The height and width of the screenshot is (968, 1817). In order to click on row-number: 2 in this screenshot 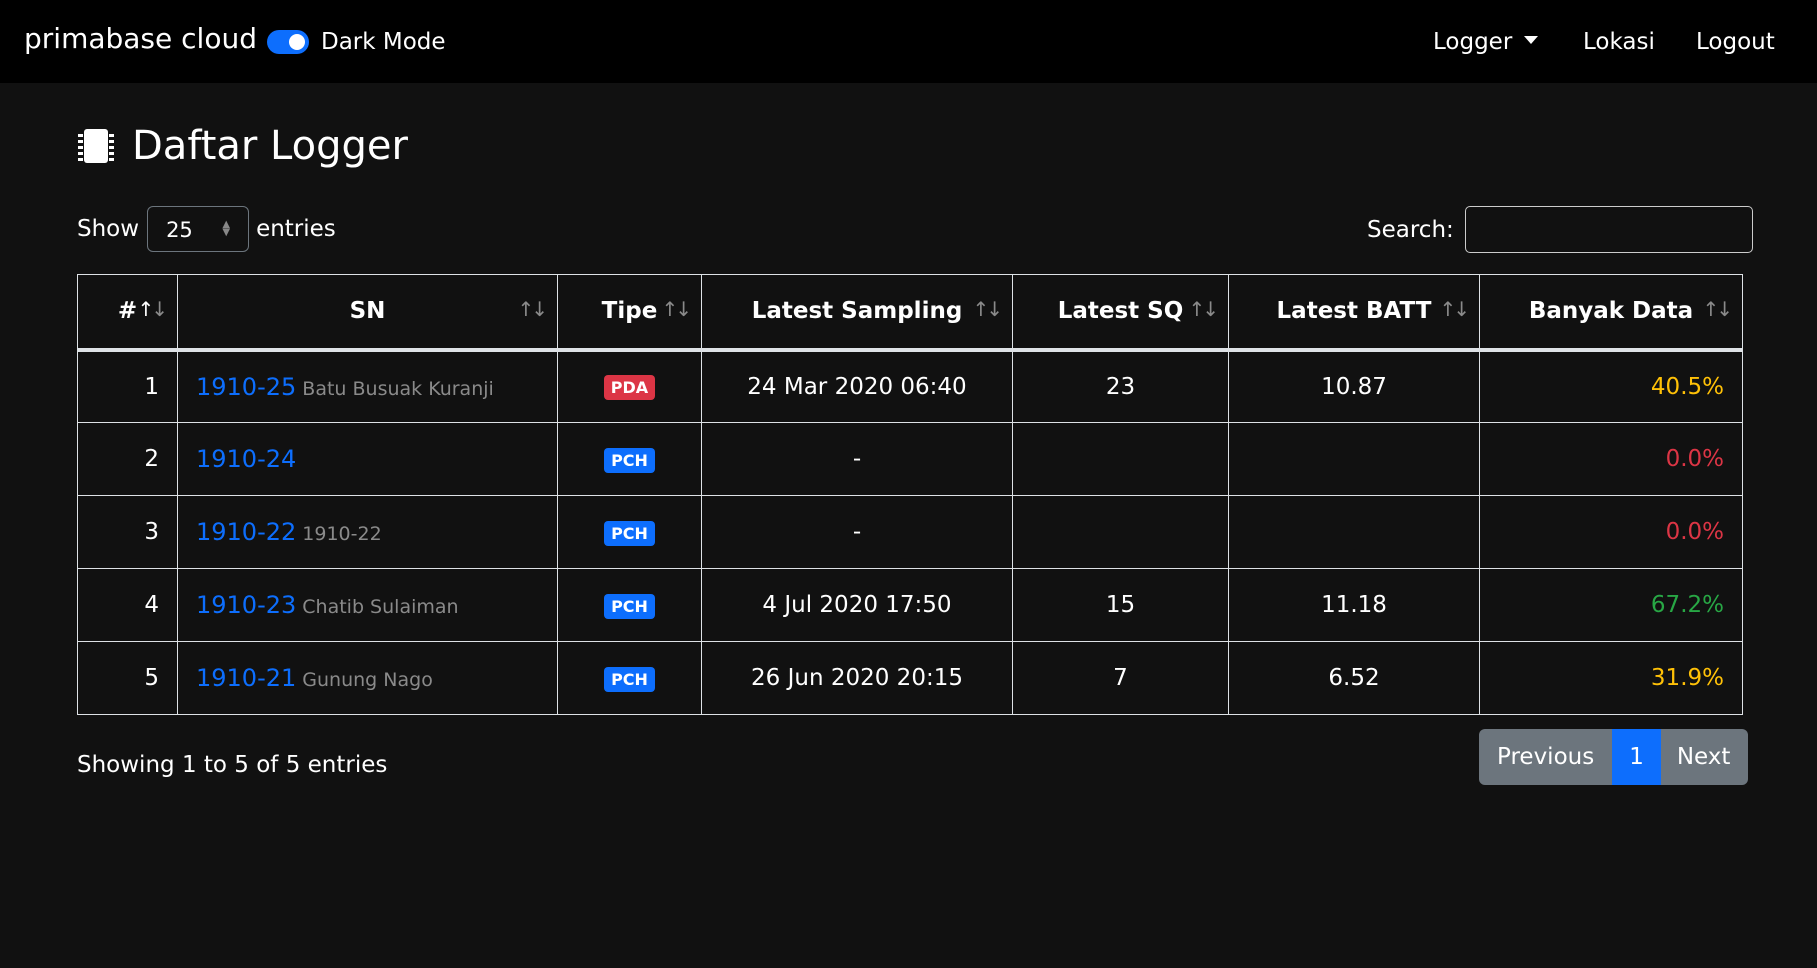, I will do `click(127, 459)`.